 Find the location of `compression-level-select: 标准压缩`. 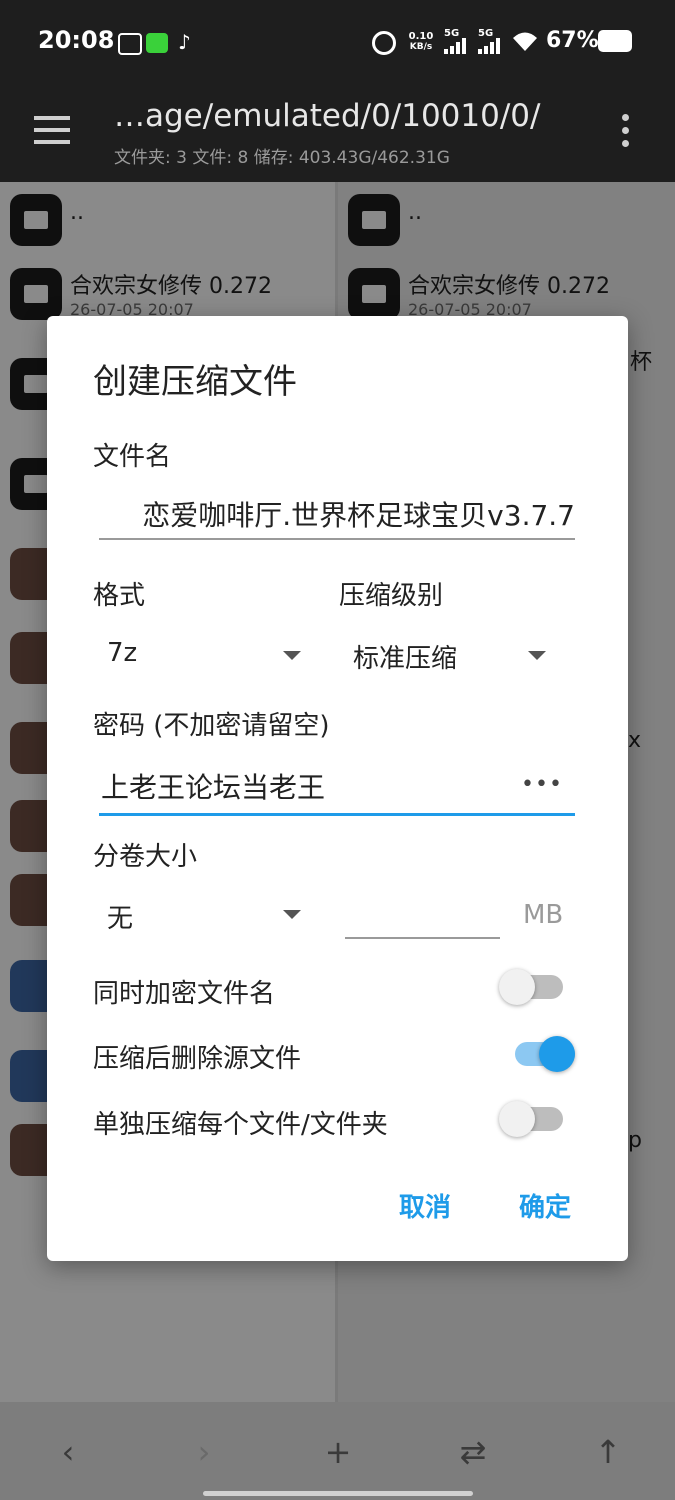

compression-level-select: 标准压缩 is located at coordinates (405, 656).